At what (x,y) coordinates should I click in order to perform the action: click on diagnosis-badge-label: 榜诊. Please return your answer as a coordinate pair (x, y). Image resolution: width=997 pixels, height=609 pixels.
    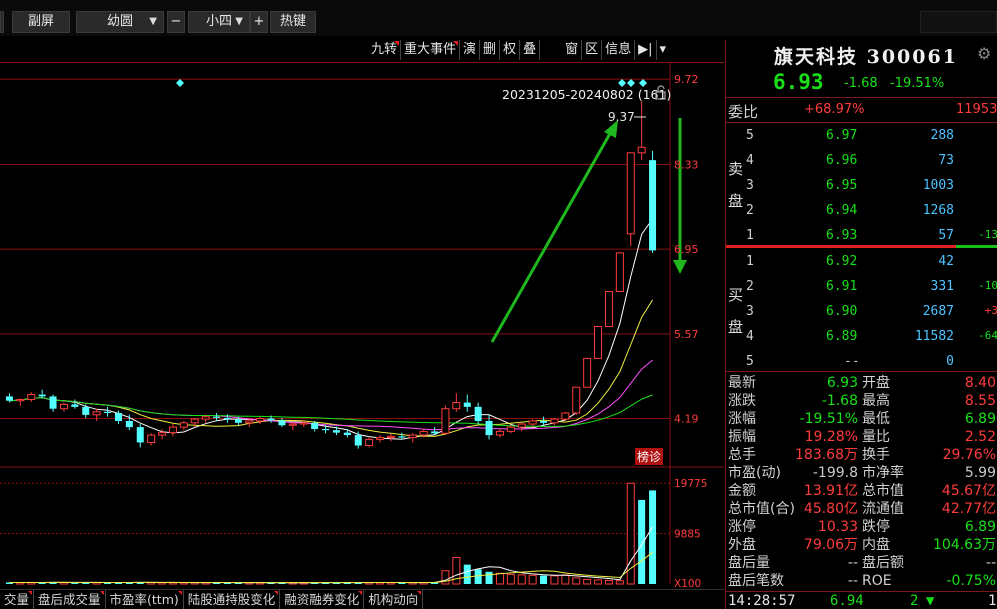
    Looking at the image, I should click on (649, 456).